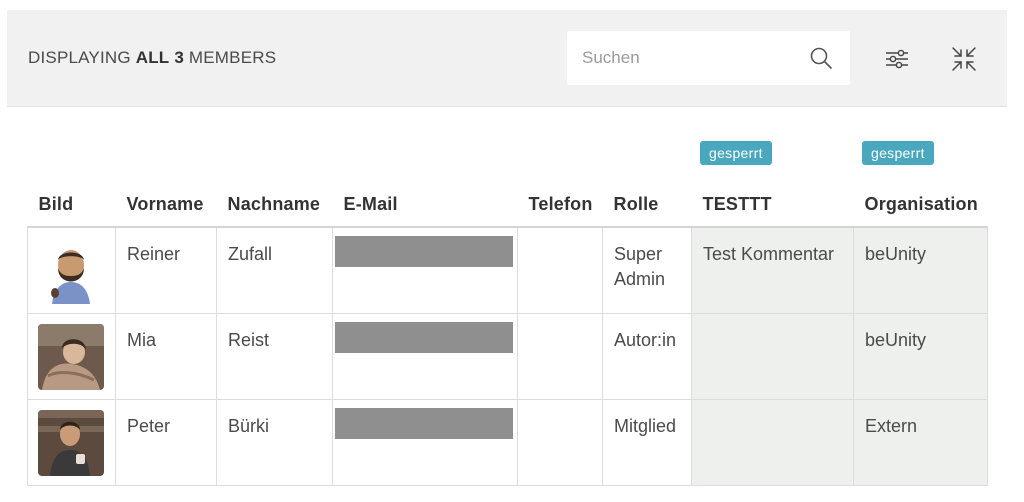  I want to click on column-header-vorname: Vorname, so click(166, 205).